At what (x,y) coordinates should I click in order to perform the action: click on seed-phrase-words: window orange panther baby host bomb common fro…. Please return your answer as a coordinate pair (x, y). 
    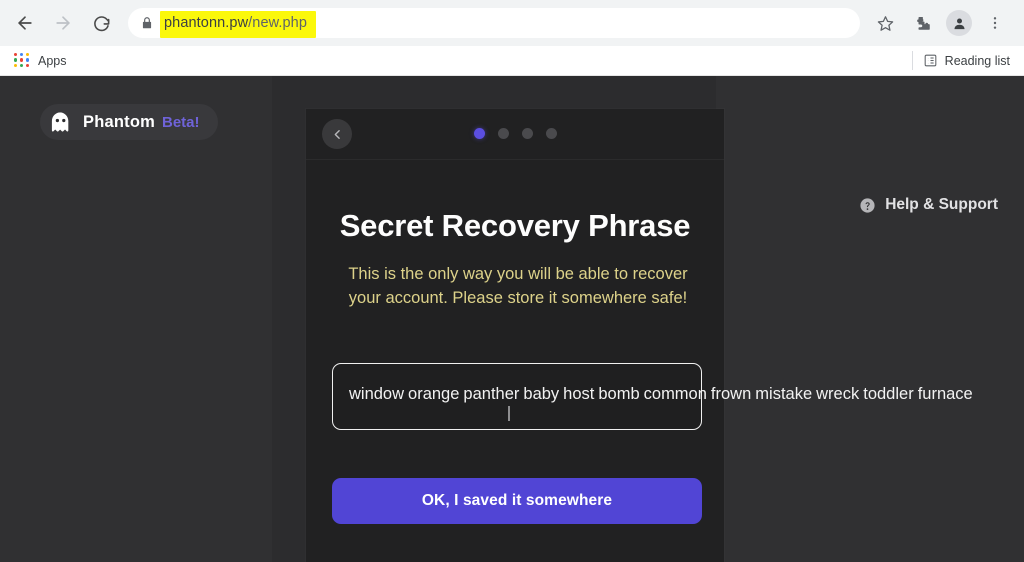
    Looking at the image, I should click on (661, 394).